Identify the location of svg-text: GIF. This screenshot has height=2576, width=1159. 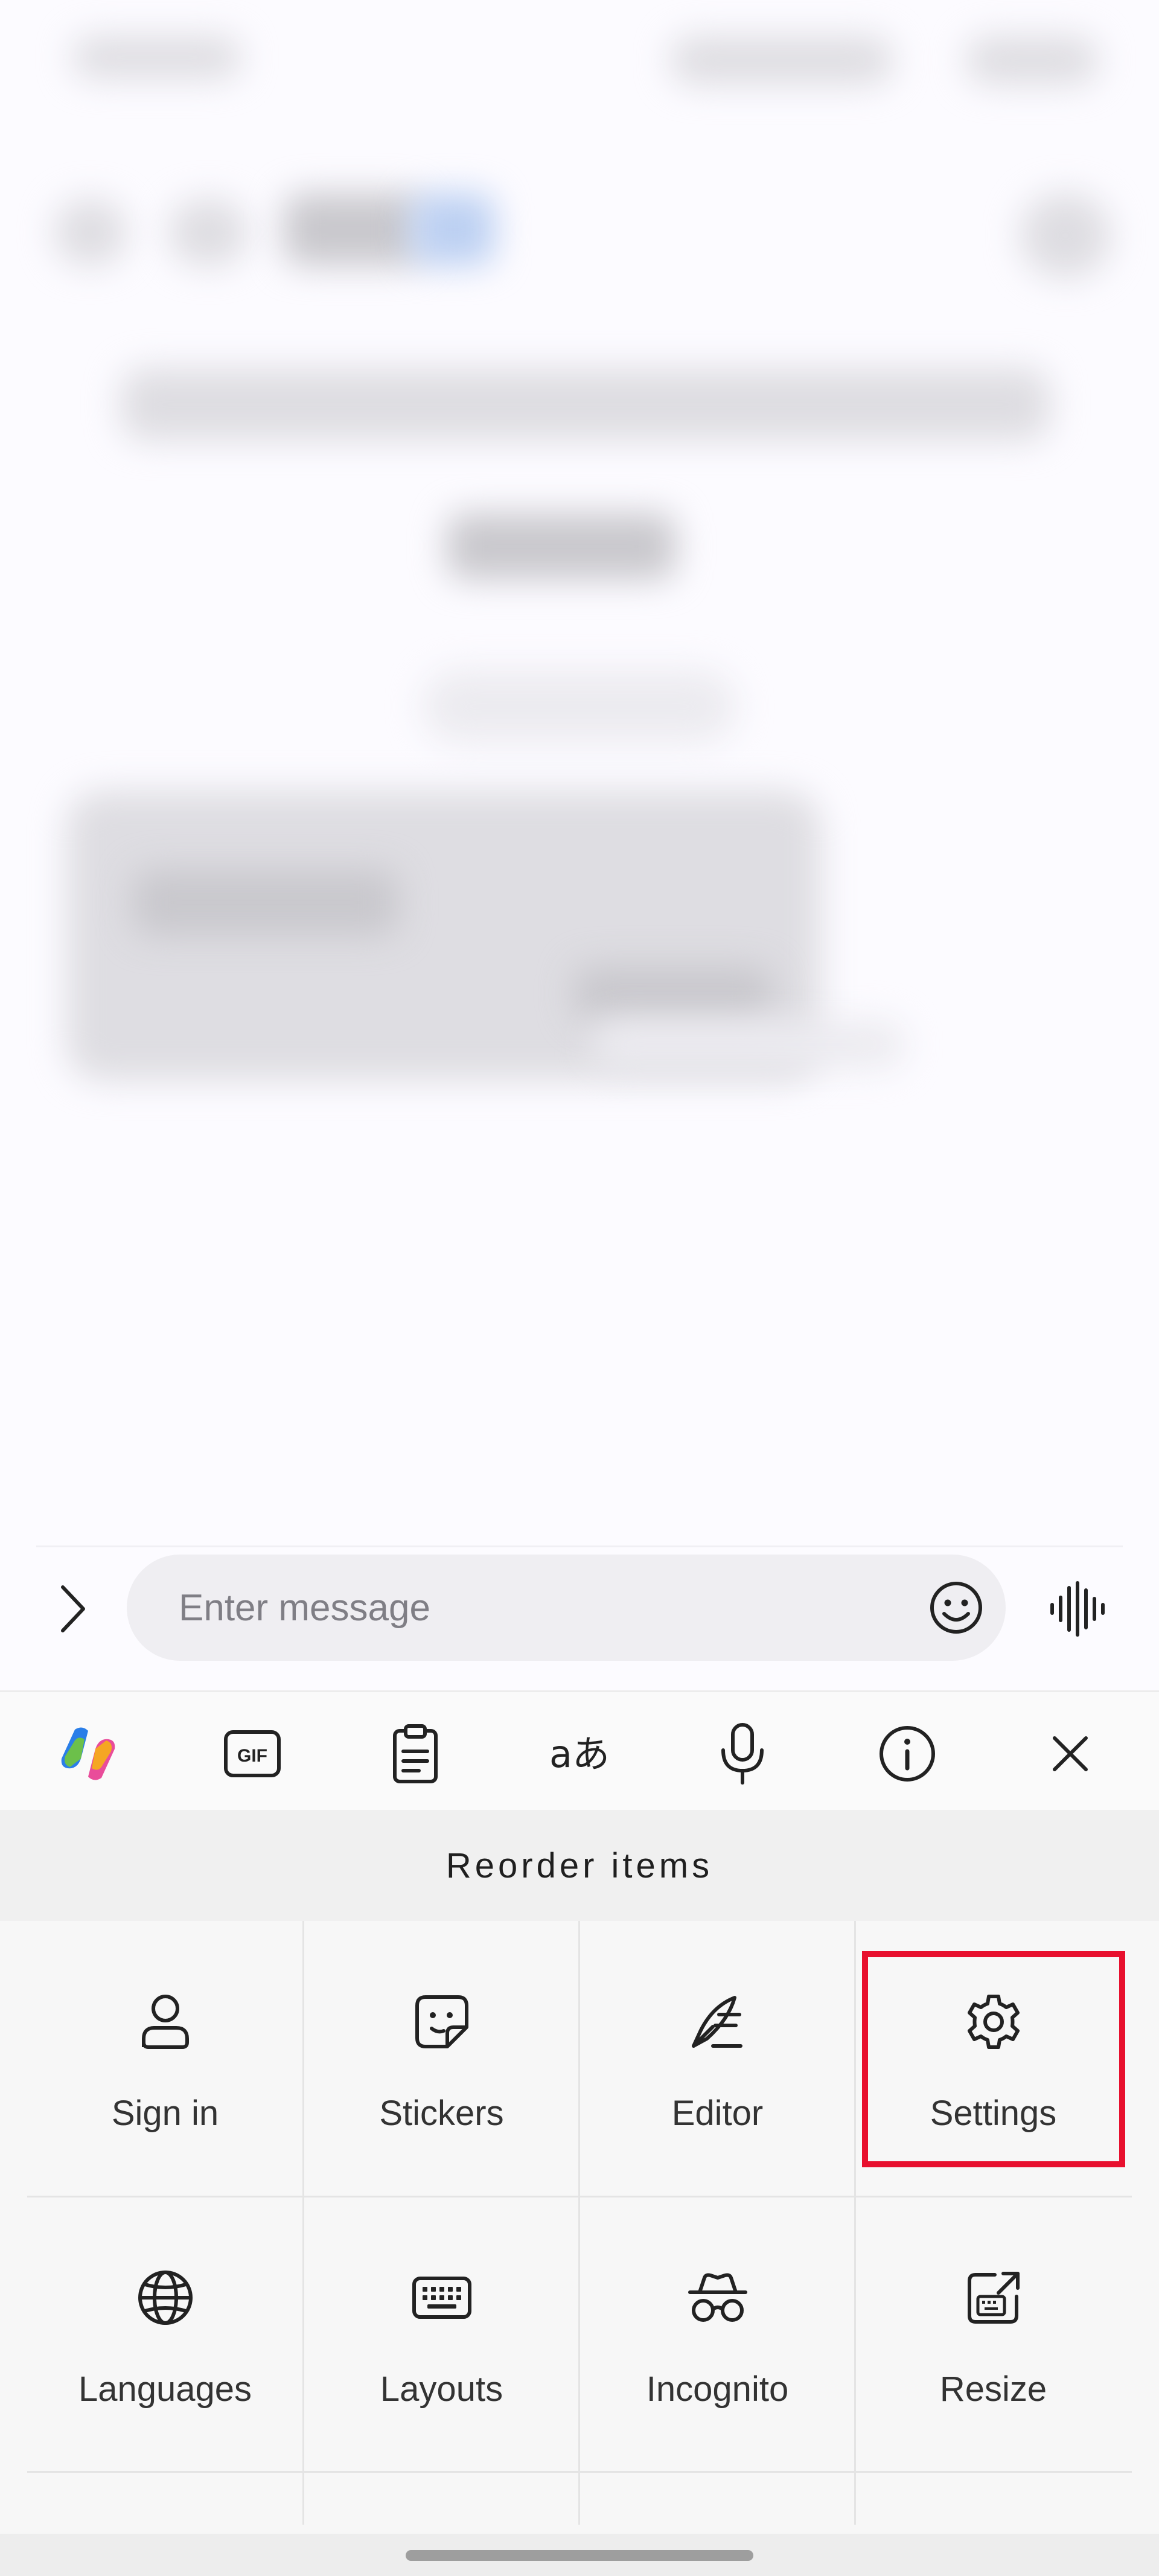
(252, 1756).